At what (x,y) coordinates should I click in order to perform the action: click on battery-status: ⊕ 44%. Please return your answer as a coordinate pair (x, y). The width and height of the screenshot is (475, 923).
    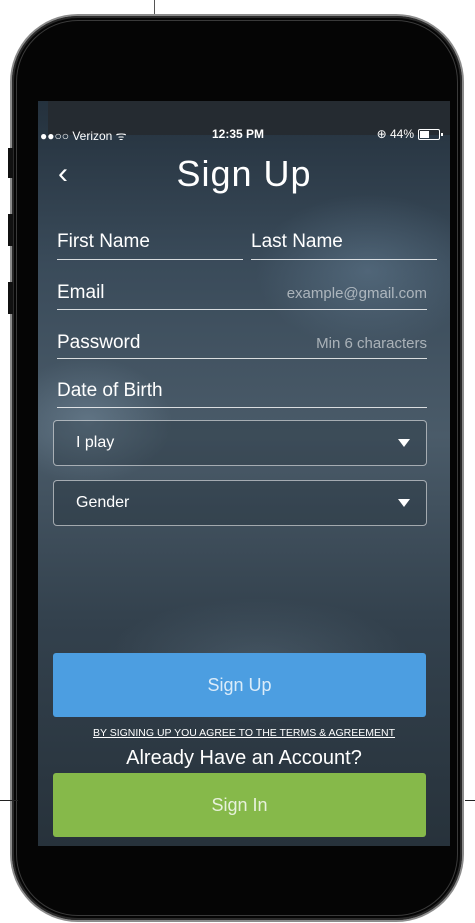
    Looking at the image, I should click on (409, 134).